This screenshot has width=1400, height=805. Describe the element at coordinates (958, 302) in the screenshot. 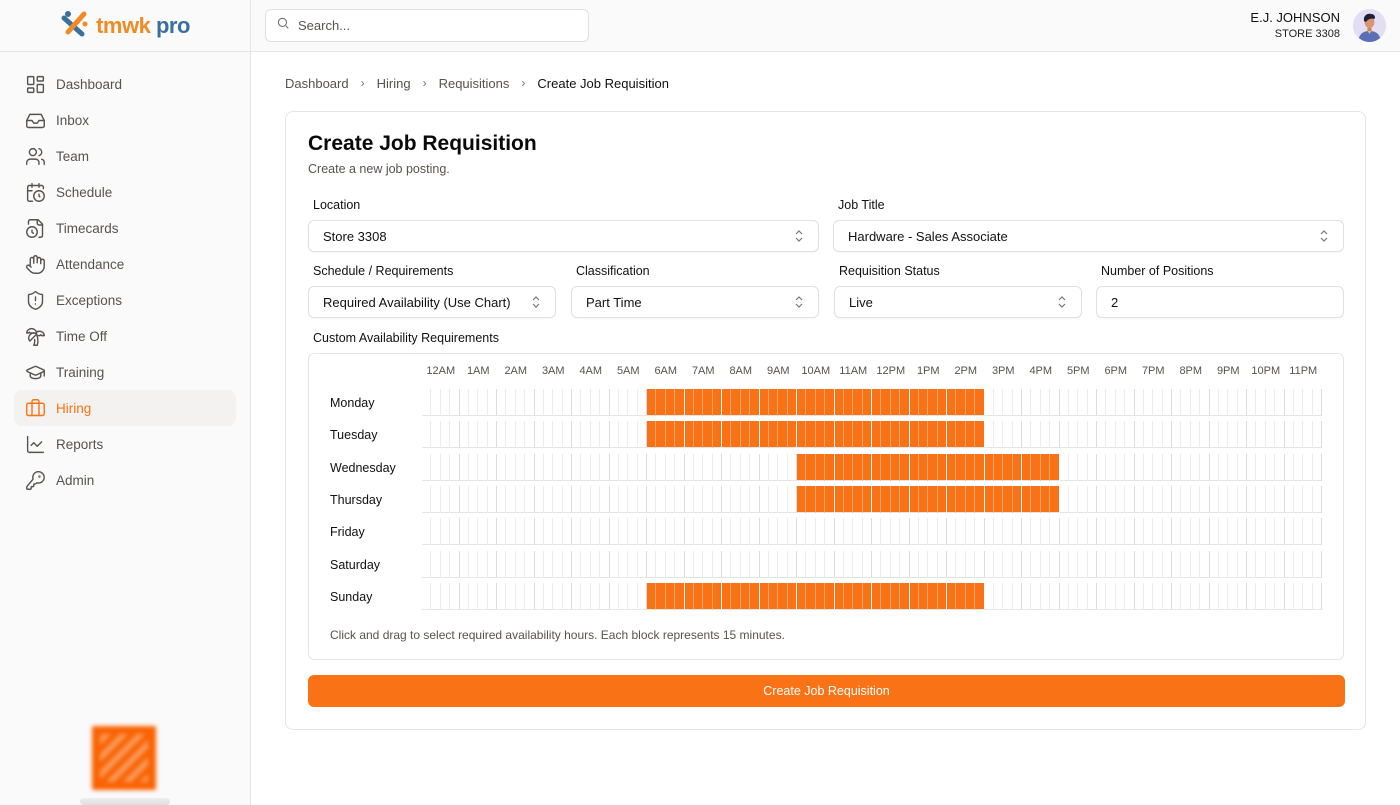

I see `status-select: Live` at that location.